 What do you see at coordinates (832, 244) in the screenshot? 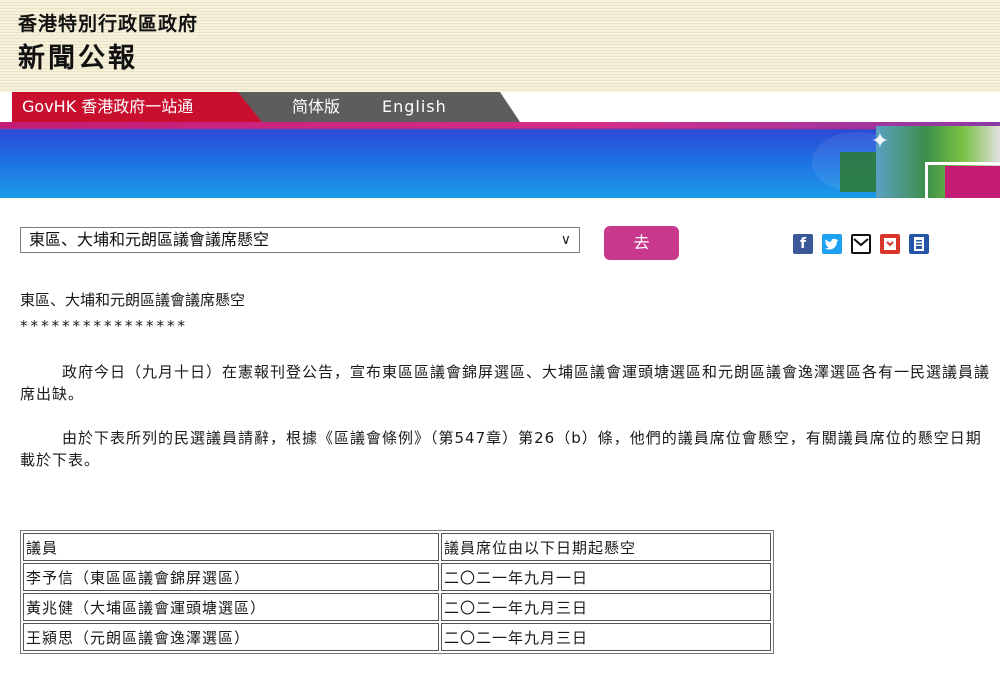
I see `twitter-icon` at bounding box center [832, 244].